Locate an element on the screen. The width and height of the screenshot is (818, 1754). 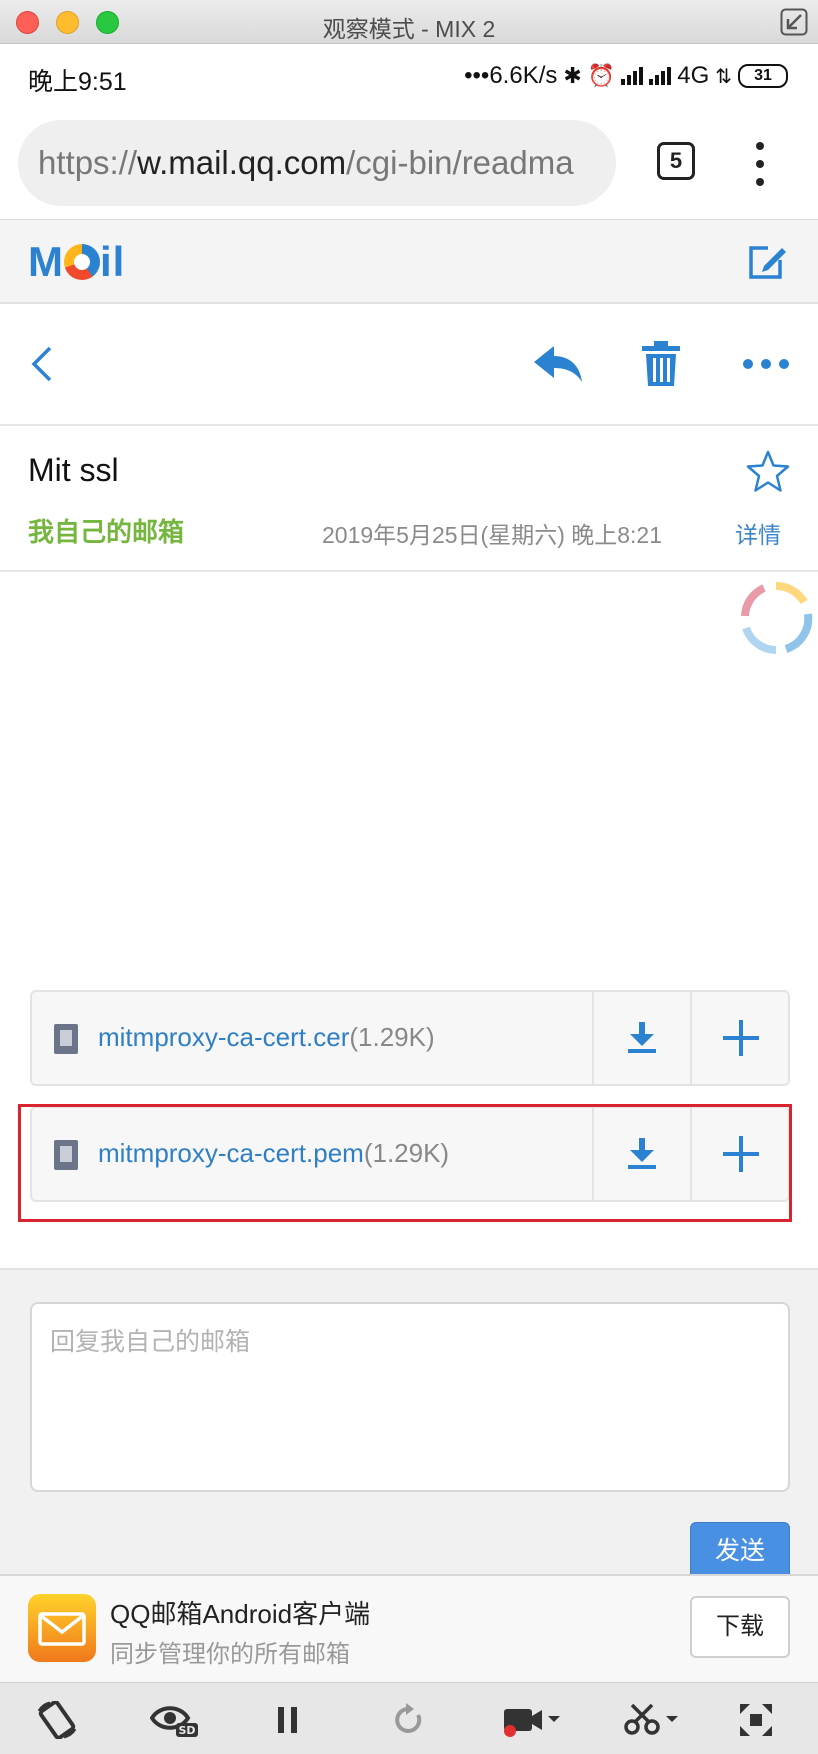
message-toolbar is located at coordinates (409, 365).